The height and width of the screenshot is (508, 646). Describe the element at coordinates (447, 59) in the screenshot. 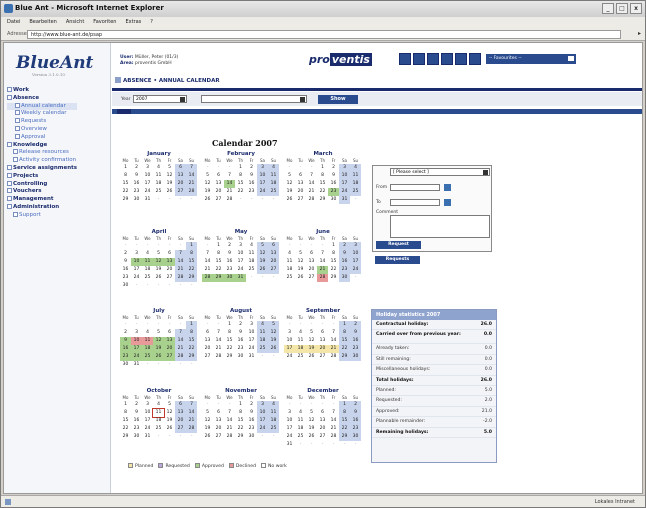

I see `calendar-icon` at that location.